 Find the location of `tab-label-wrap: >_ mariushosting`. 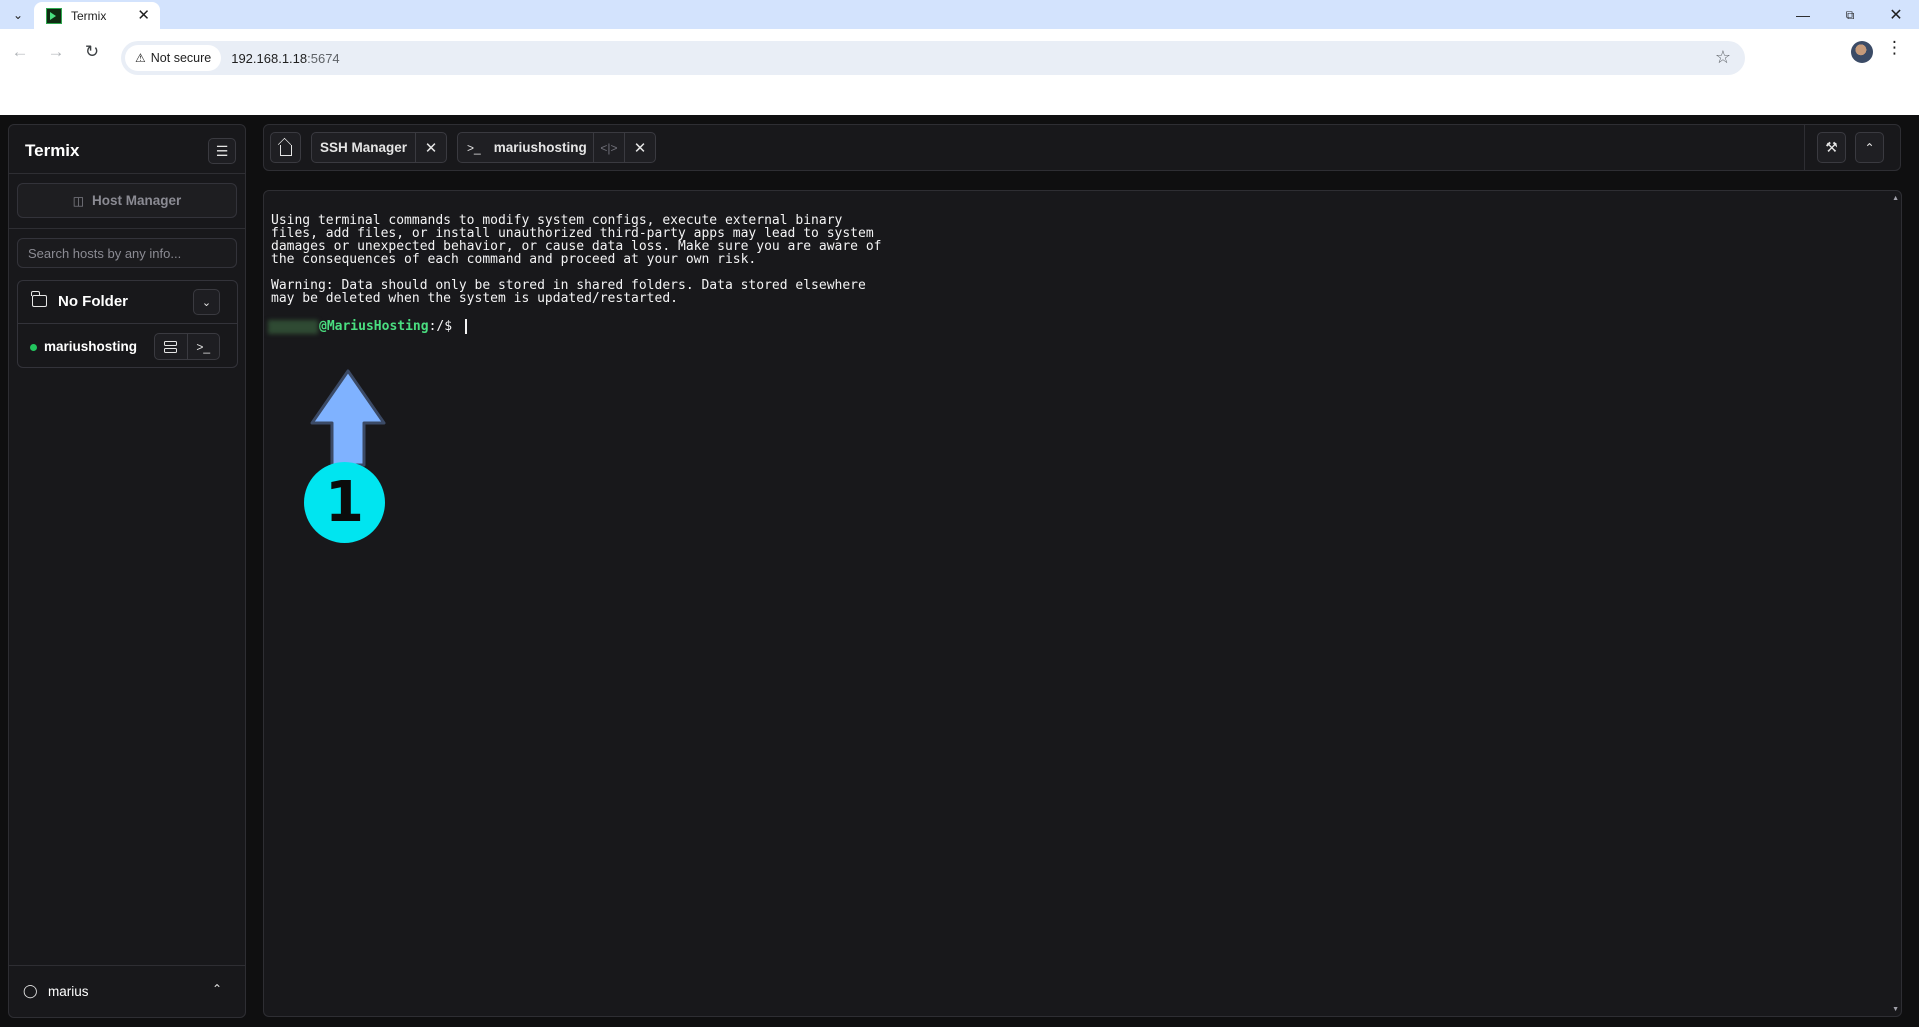

tab-label-wrap: >_ mariushosting is located at coordinates (525, 147).